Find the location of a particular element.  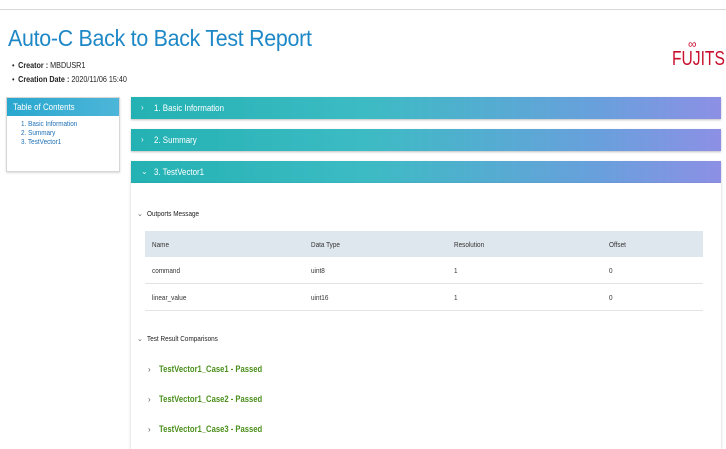

creator-line: • Creator : MBDUSR1 is located at coordinates (48, 65).